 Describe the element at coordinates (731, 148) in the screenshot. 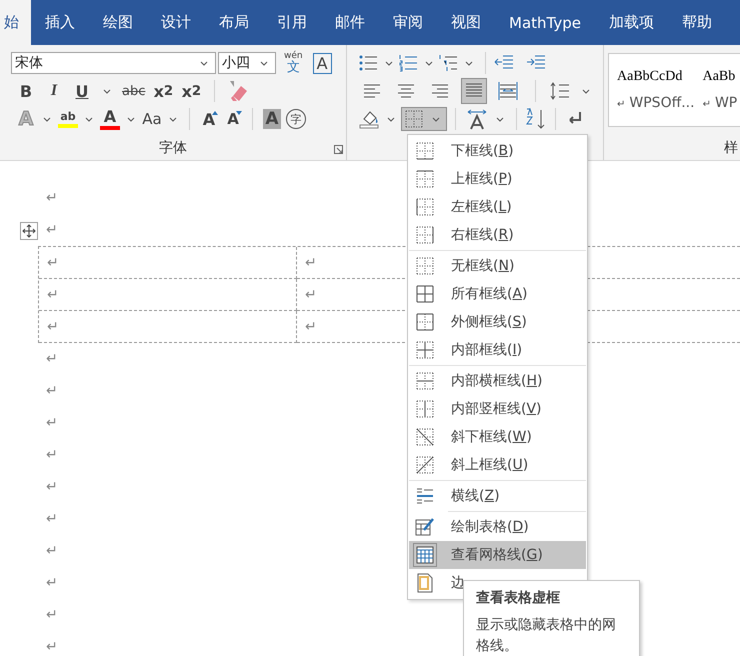

I see `group-label: 样` at that location.